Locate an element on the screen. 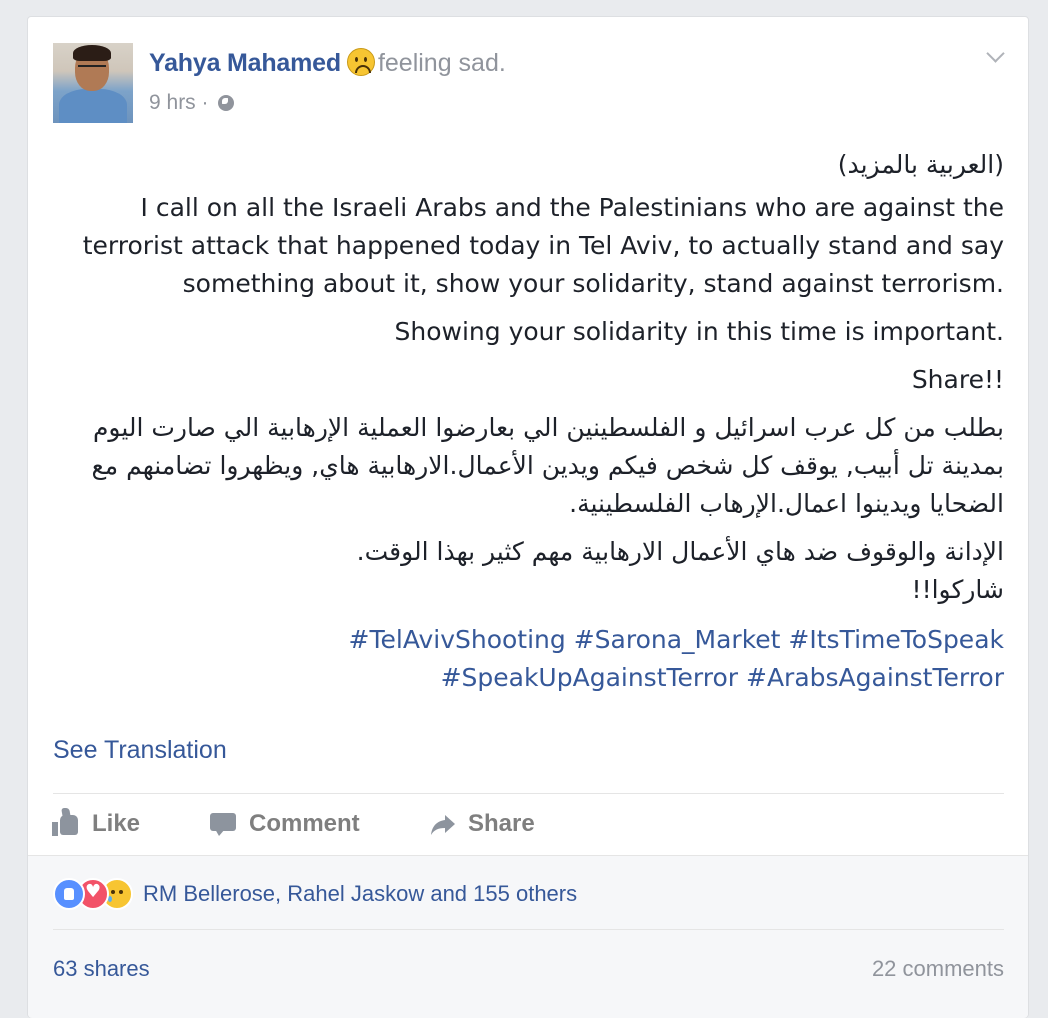 The width and height of the screenshot is (1048, 1018). globe-icon is located at coordinates (226, 103).